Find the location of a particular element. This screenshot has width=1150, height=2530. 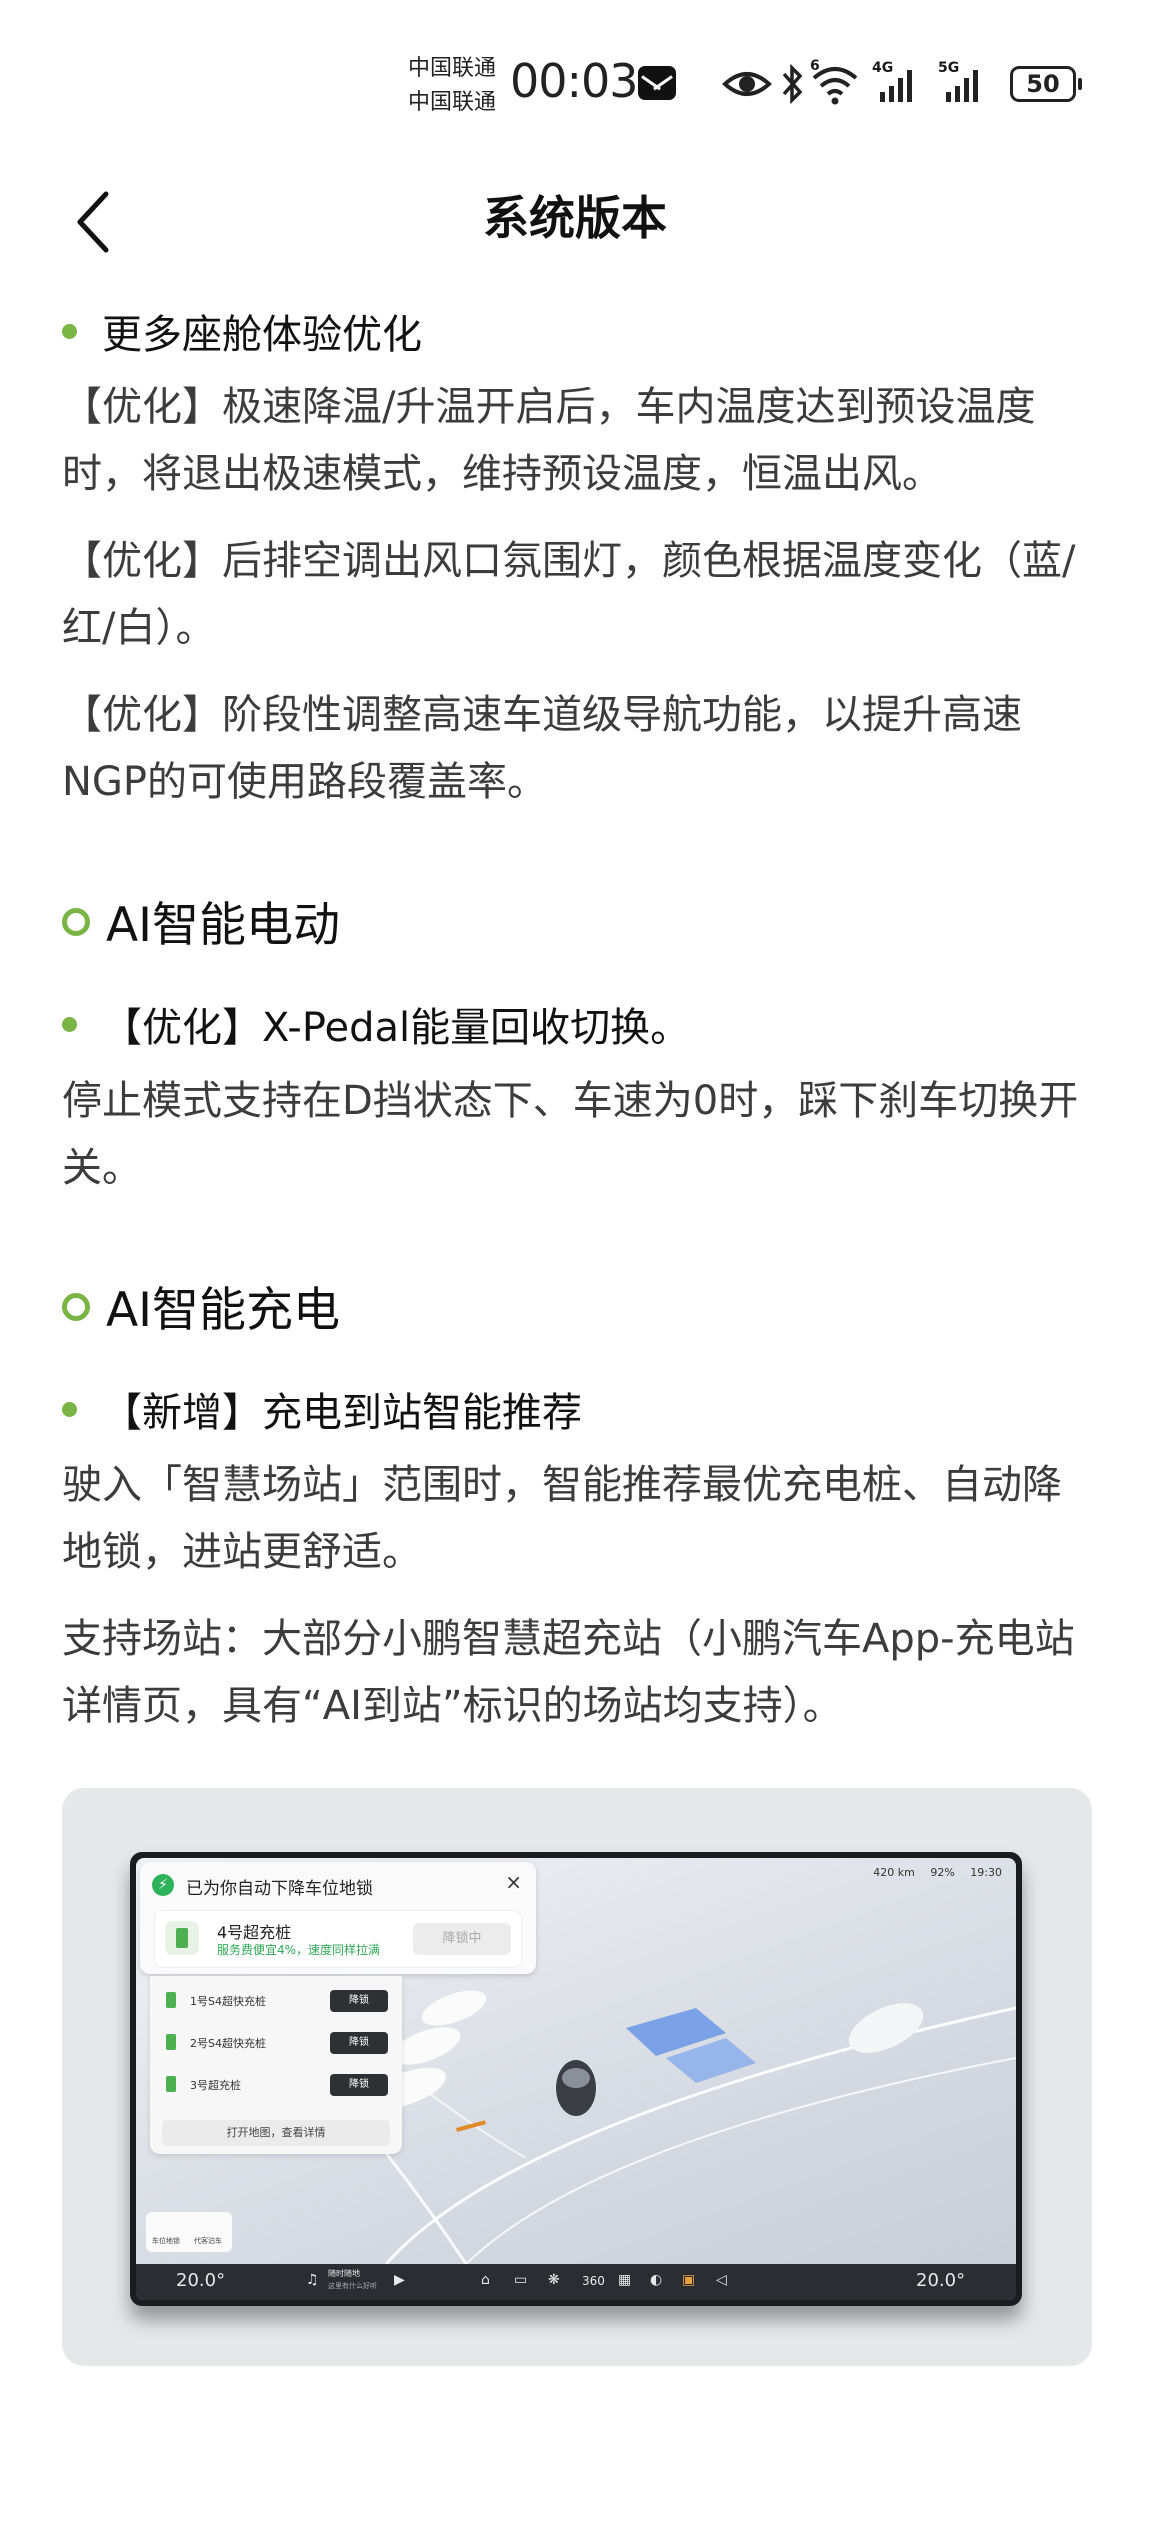

notification-title: 已为你自动下降车位地锁 is located at coordinates (279, 1889).